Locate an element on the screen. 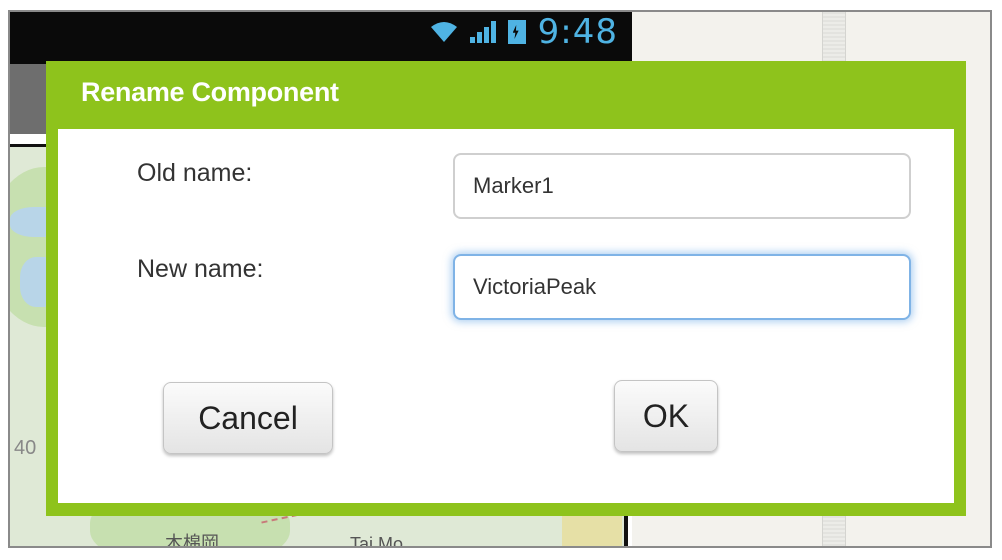  map-label-tai-mo: Tai Mo is located at coordinates (377, 541).